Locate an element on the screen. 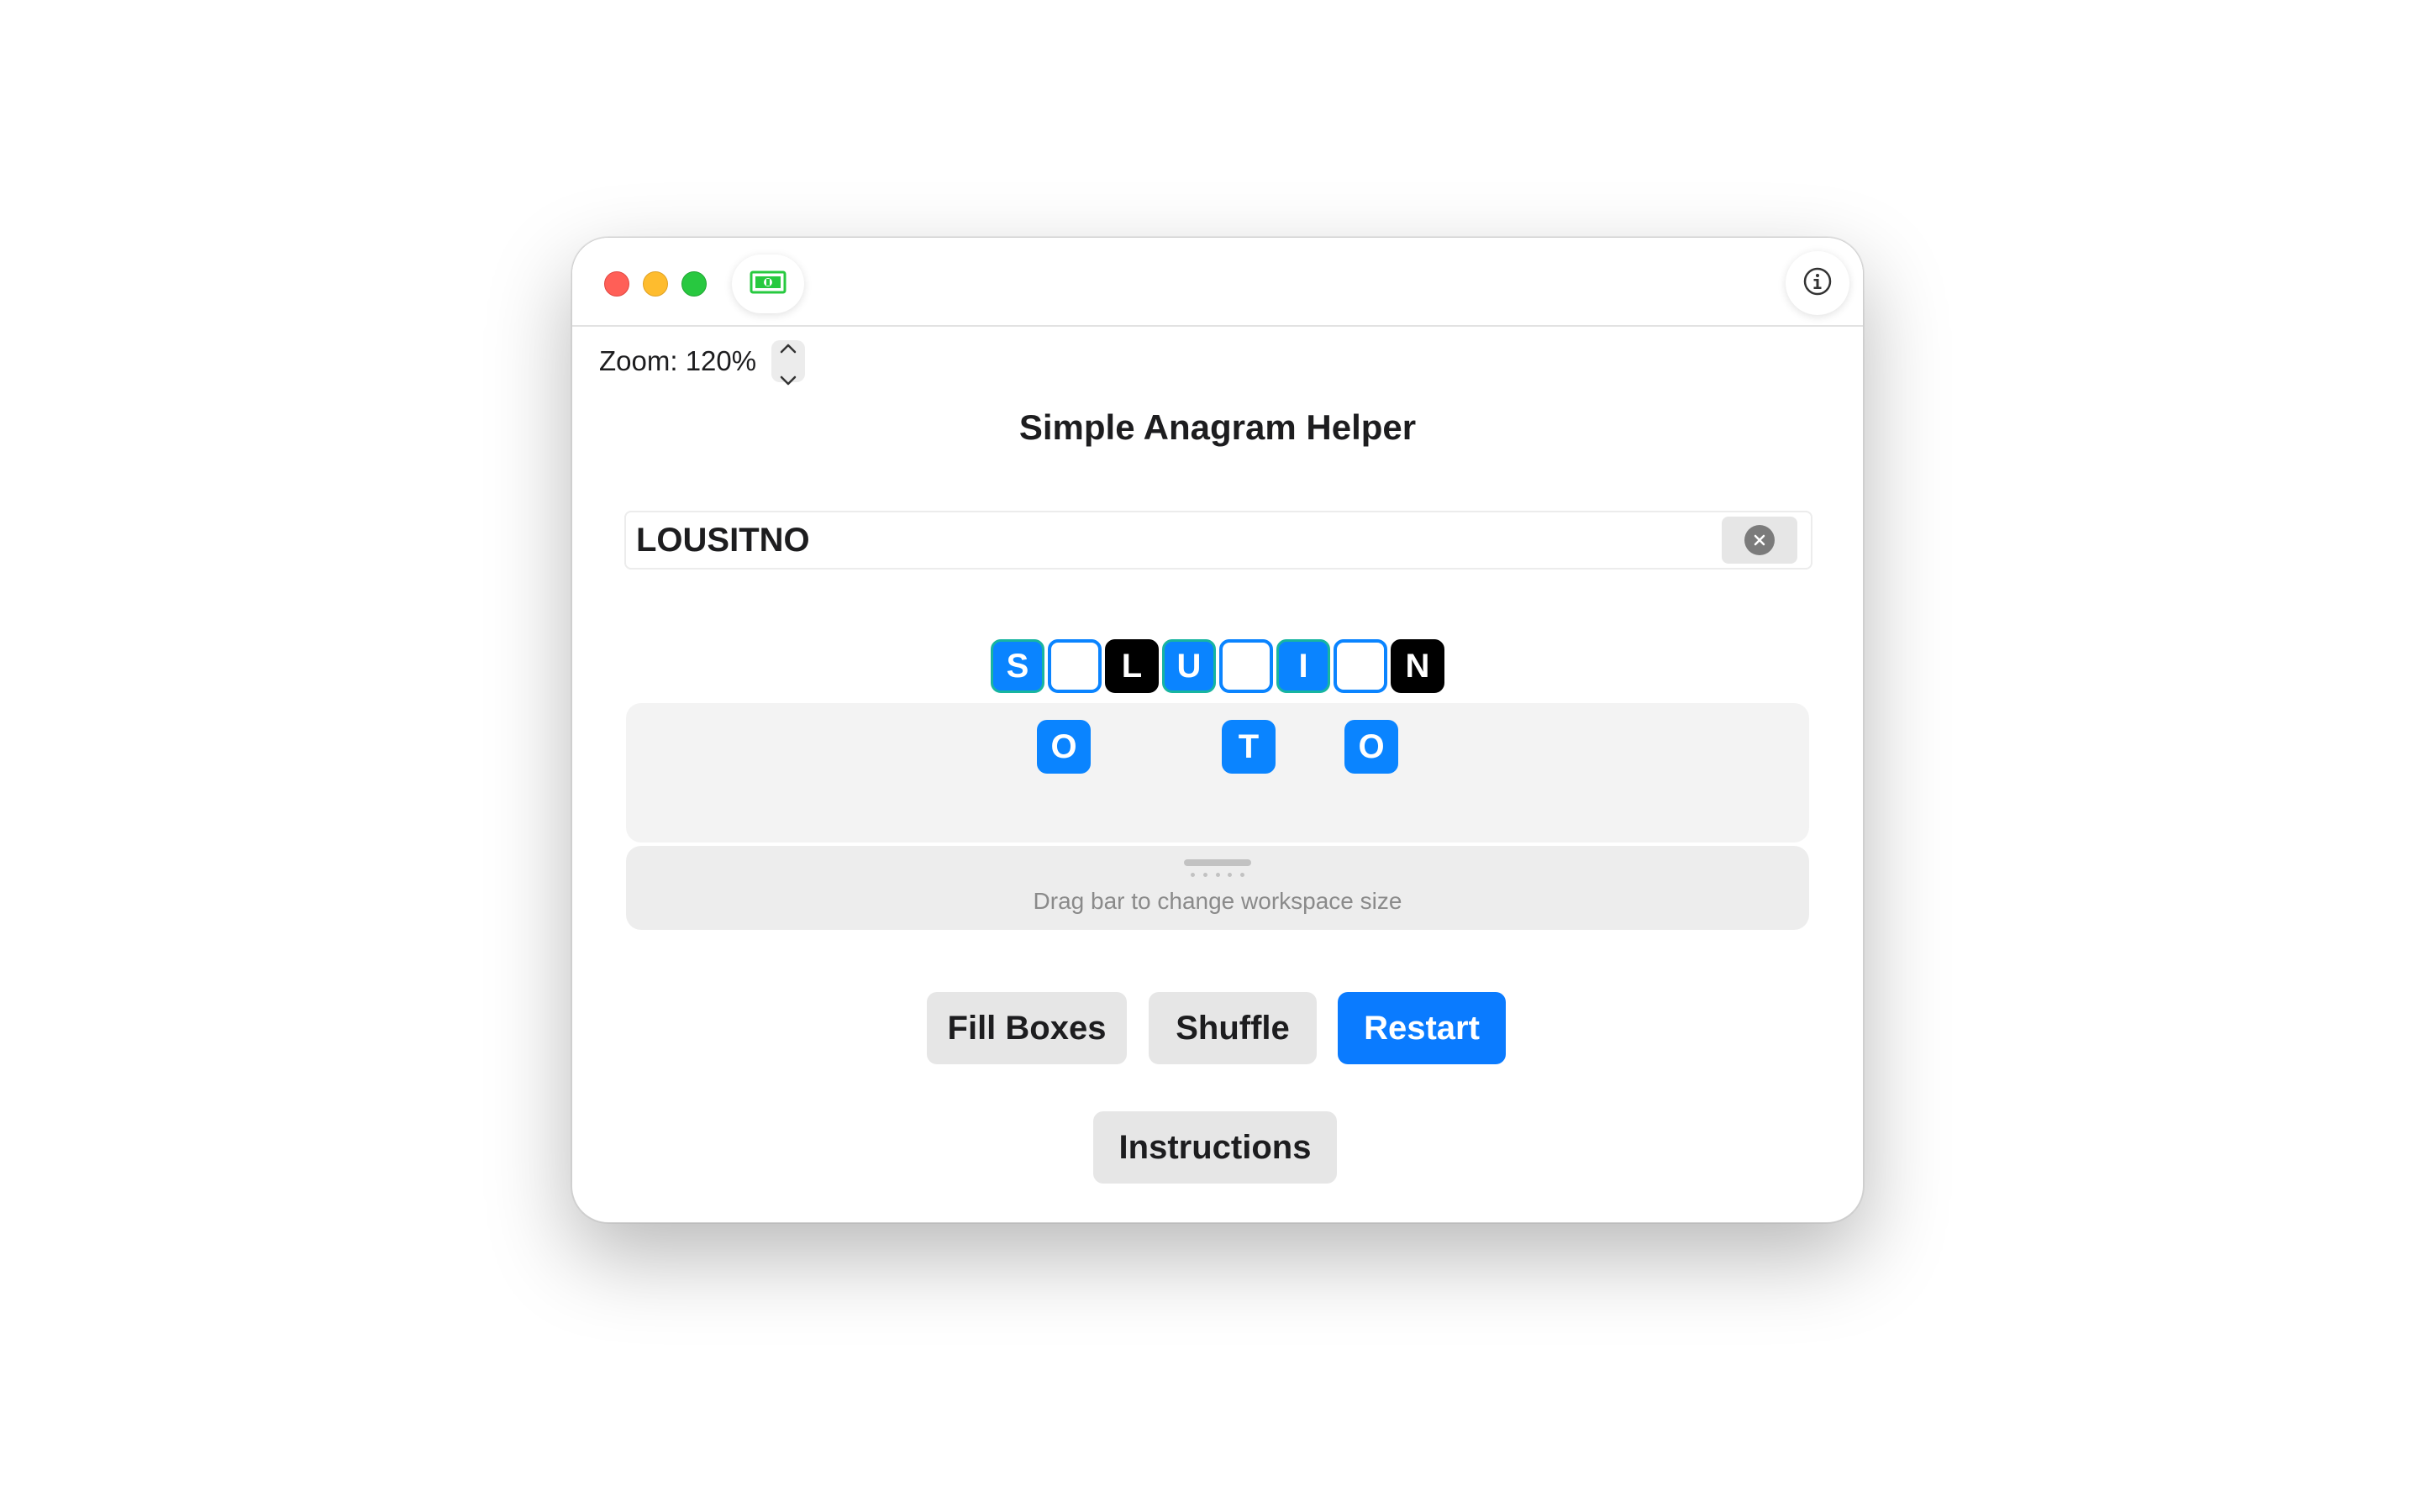 Image resolution: width=2420 pixels, height=1512 pixels. page-title: Simple Anagram Helper is located at coordinates (1217, 427).